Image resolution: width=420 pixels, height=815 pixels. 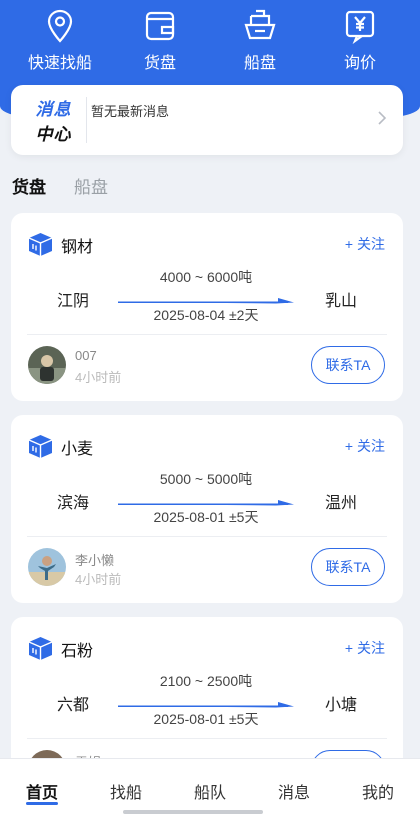 I want to click on message-center-card: 消息 中心 暂无最新消息, so click(x=207, y=120).